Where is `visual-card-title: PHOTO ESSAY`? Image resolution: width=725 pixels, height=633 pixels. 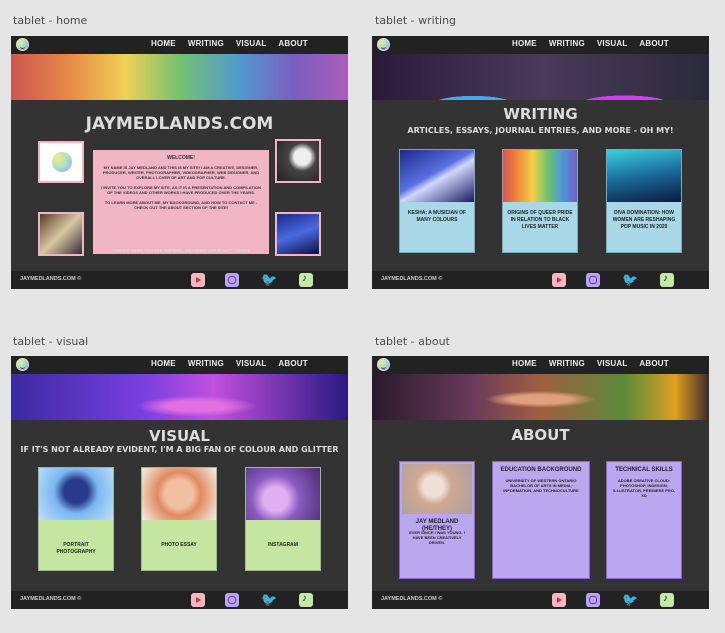
visual-card-title: PHOTO ESSAY is located at coordinates (179, 545).